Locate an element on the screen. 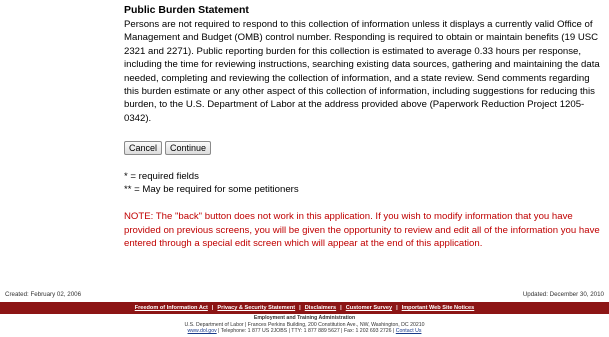 This screenshot has width=609, height=337. form-buttons: Cancel Continue is located at coordinates (363, 148).